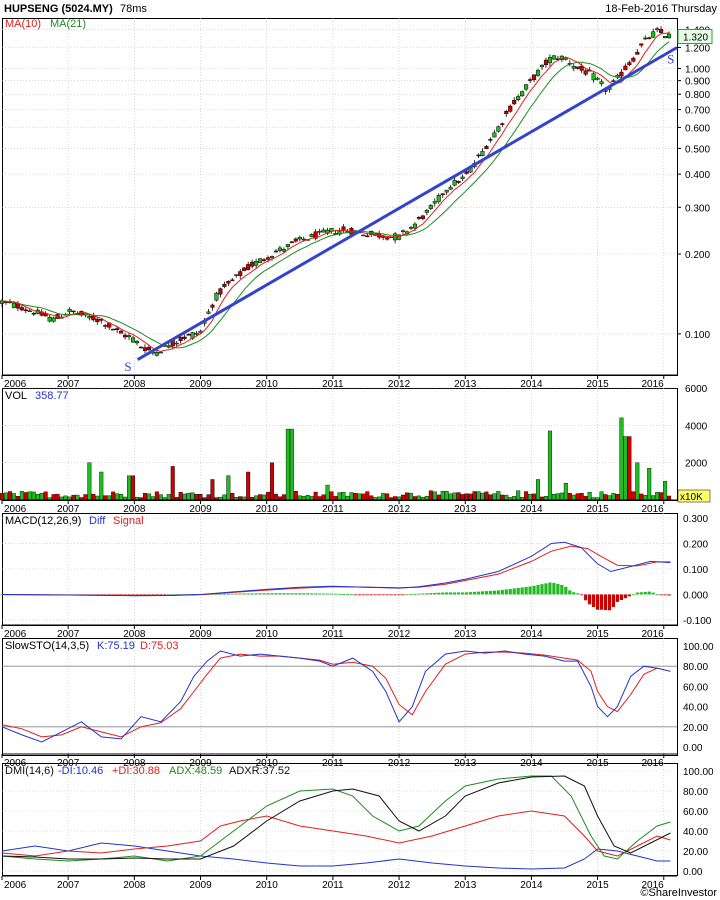 This screenshot has height=900, width=720. Describe the element at coordinates (696, 389) in the screenshot. I see `volume-y-label: 6000` at that location.